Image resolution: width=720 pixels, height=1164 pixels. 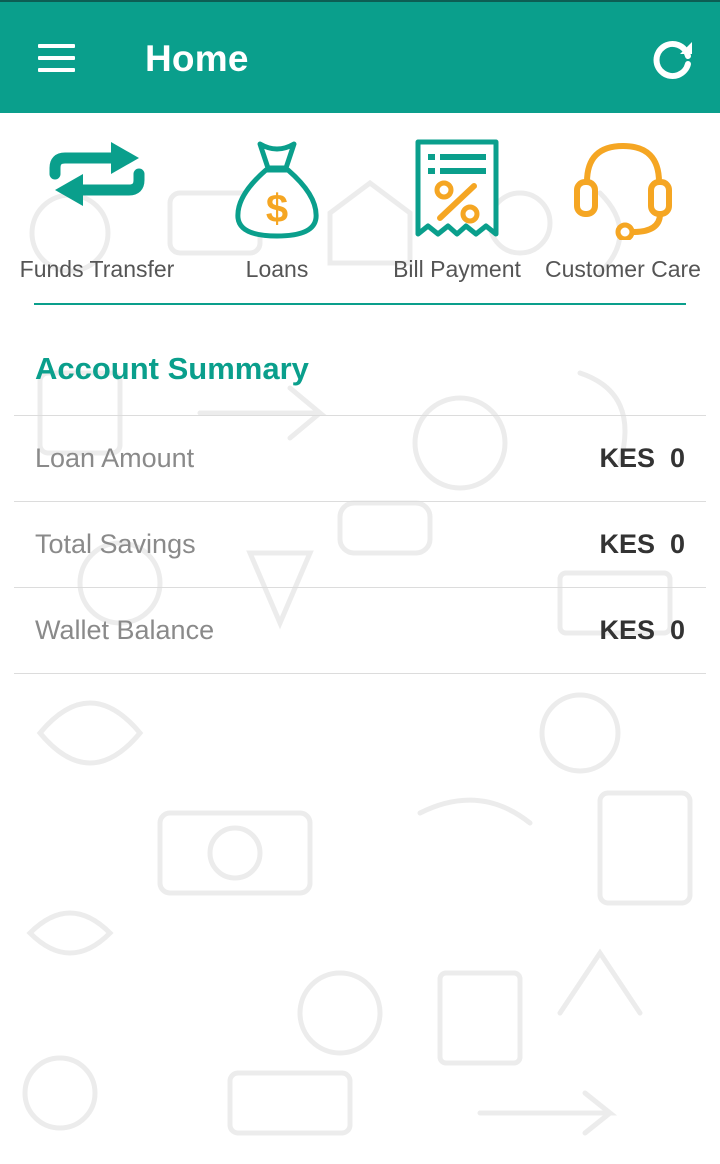 I want to click on shortcut-label: Customer Care, so click(x=623, y=269).